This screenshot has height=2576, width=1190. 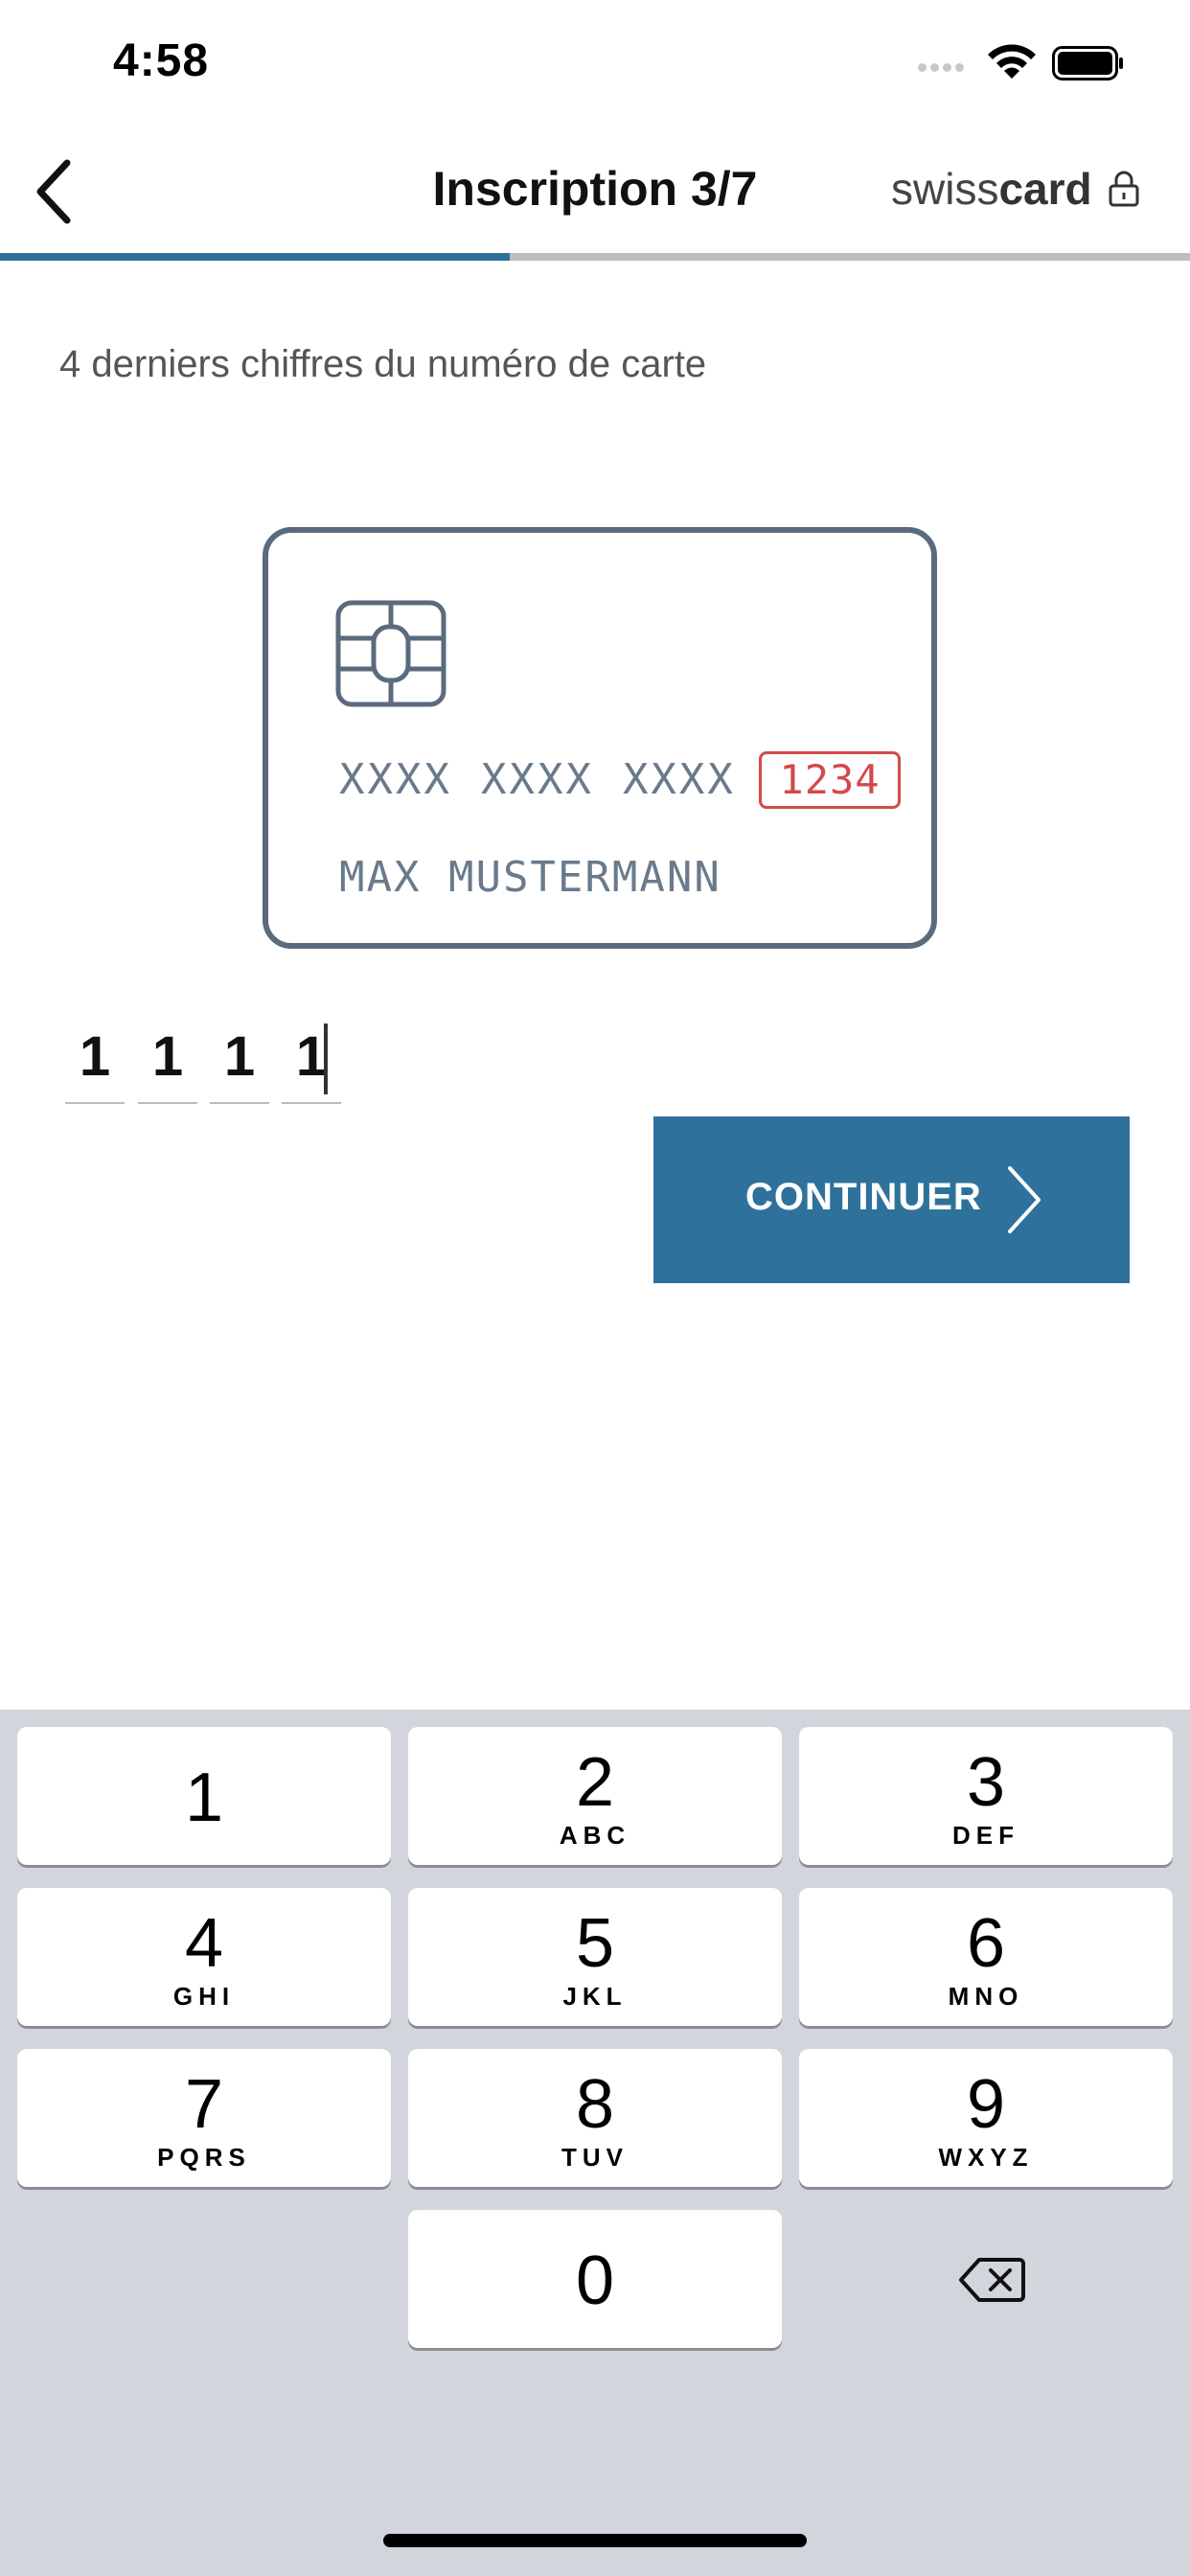 I want to click on chevron-right-icon, so click(x=1025, y=1199).